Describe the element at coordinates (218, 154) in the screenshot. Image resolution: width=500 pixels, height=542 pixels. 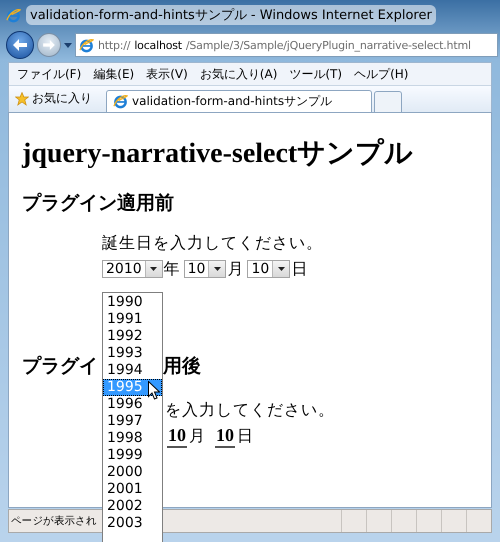
I see `page-title: jquery-narrative-selectサンプル` at that location.